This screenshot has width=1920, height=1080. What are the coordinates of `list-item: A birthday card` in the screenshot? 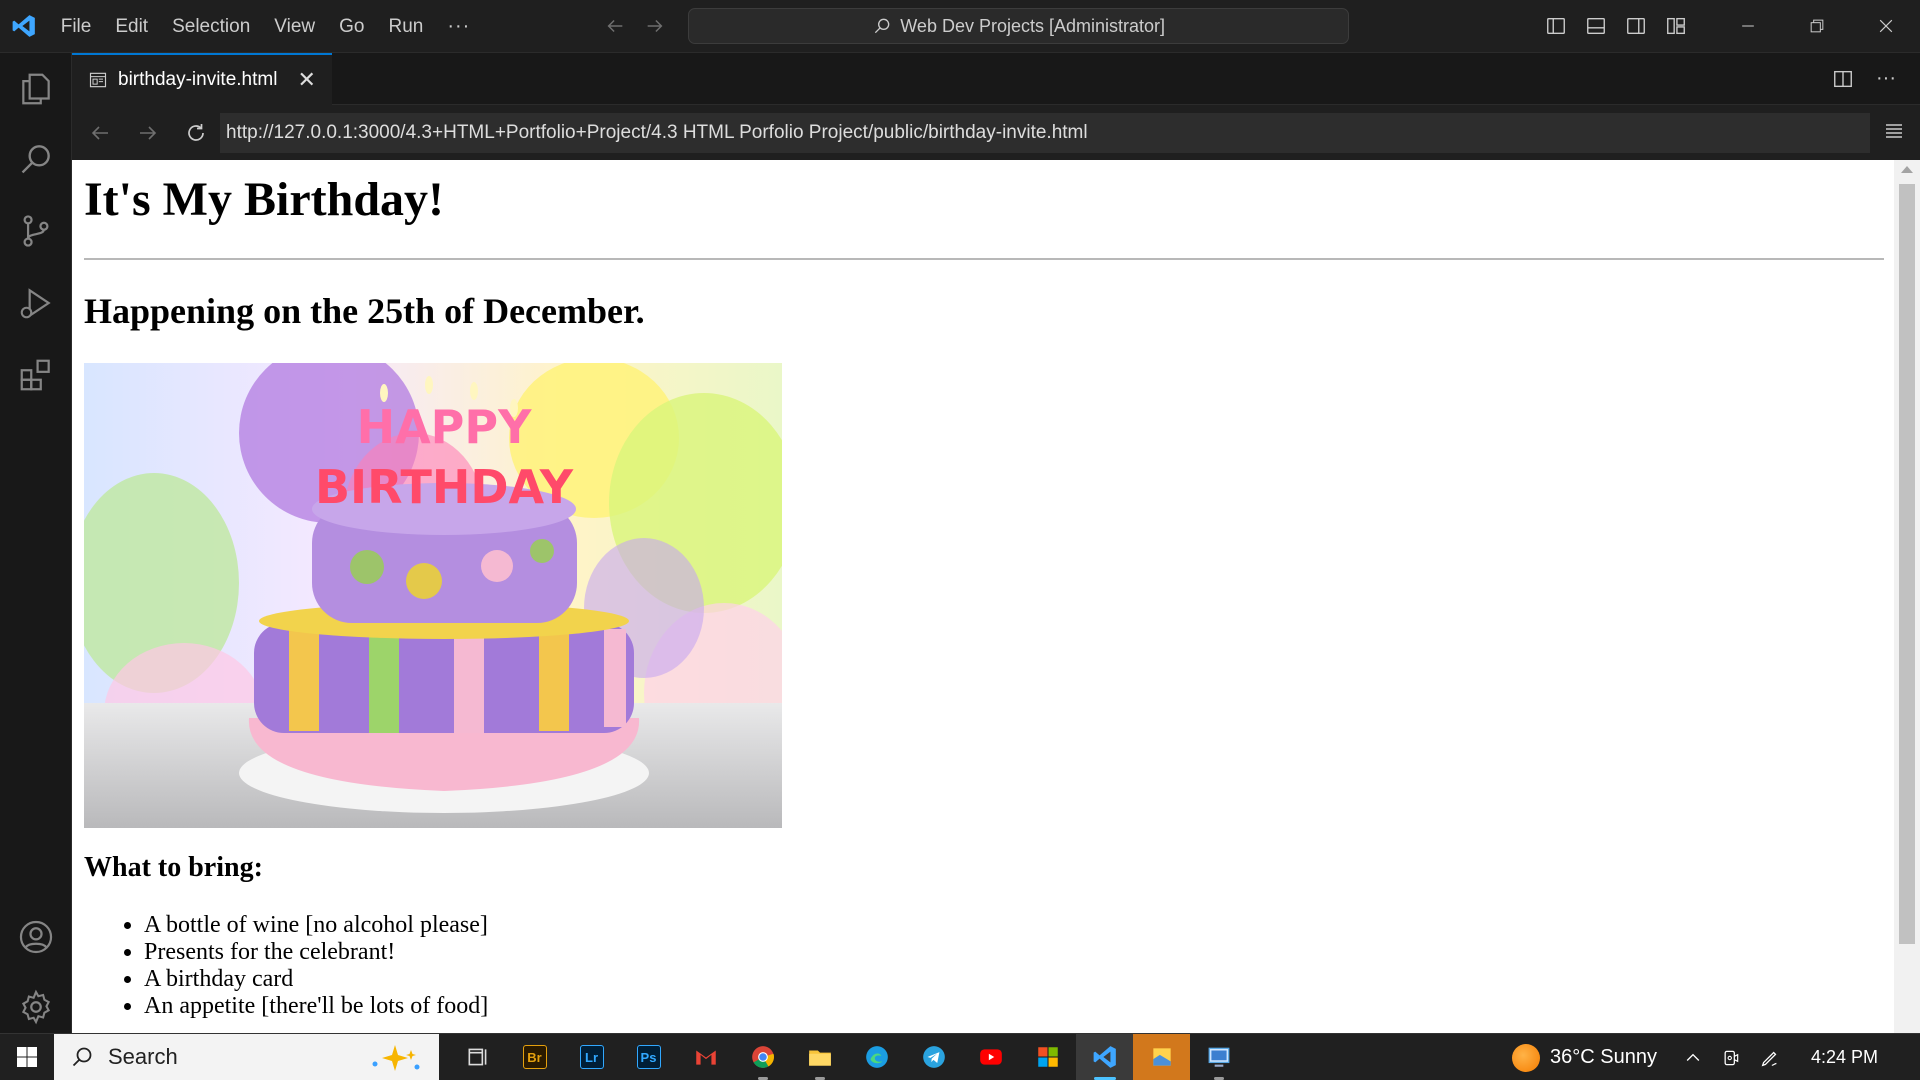 It's located at (316, 979).